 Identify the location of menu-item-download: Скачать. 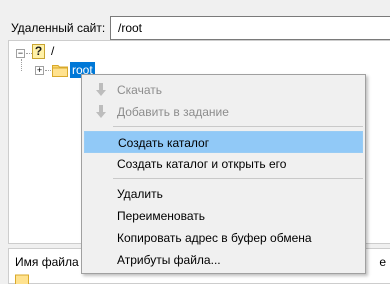
(223, 90).